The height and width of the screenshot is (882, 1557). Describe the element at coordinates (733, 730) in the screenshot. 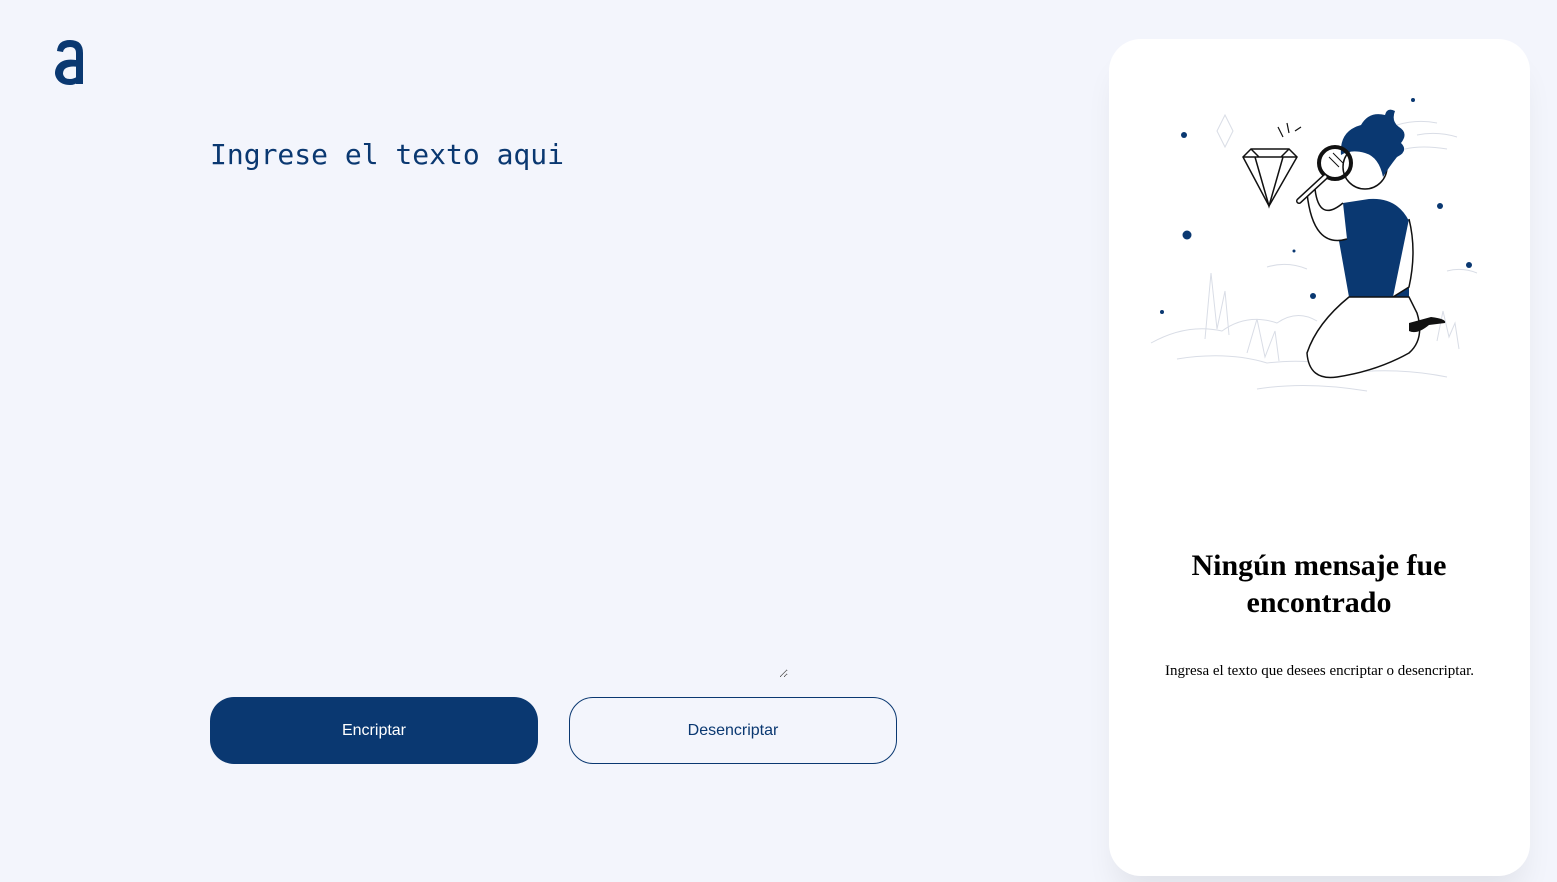

I see `decrypt-button: Desencriptar` at that location.